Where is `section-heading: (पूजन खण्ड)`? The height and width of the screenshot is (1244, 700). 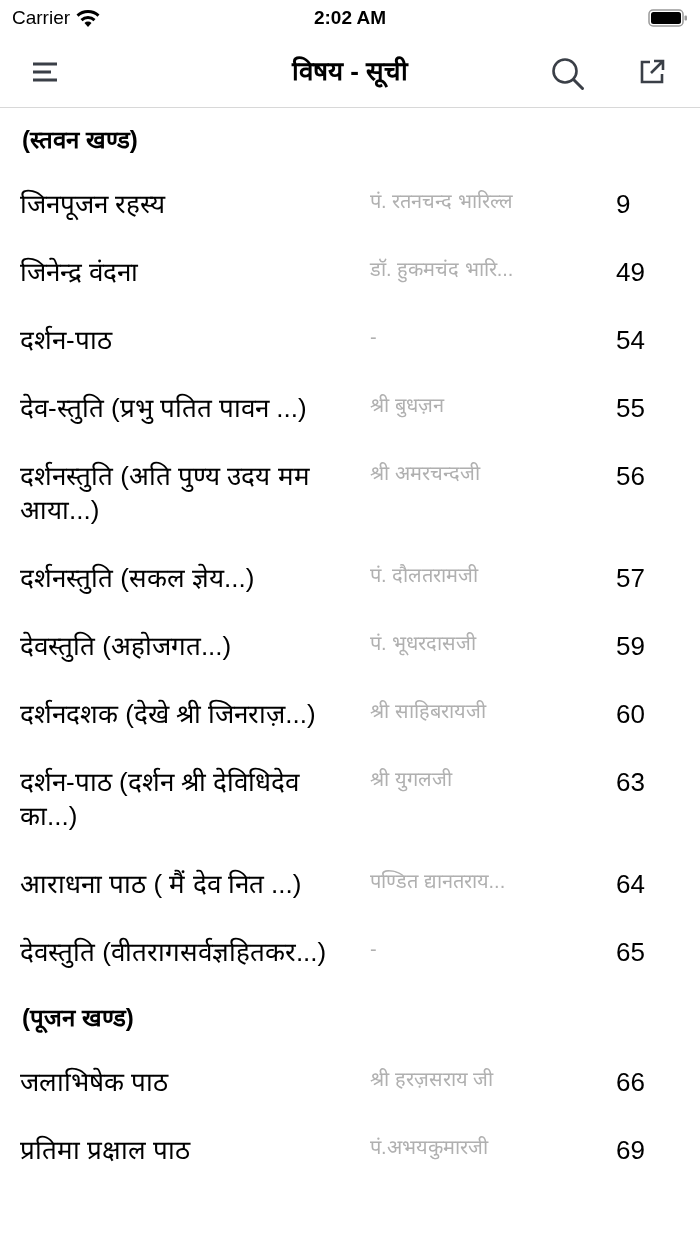 section-heading: (पूजन खण्ड) is located at coordinates (78, 1019).